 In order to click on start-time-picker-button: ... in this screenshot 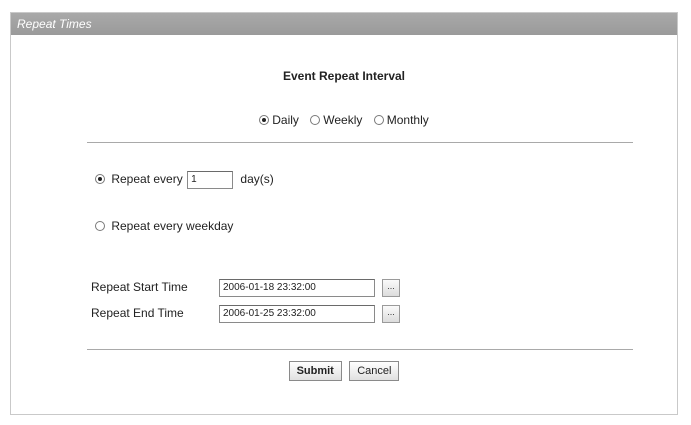, I will do `click(391, 288)`.